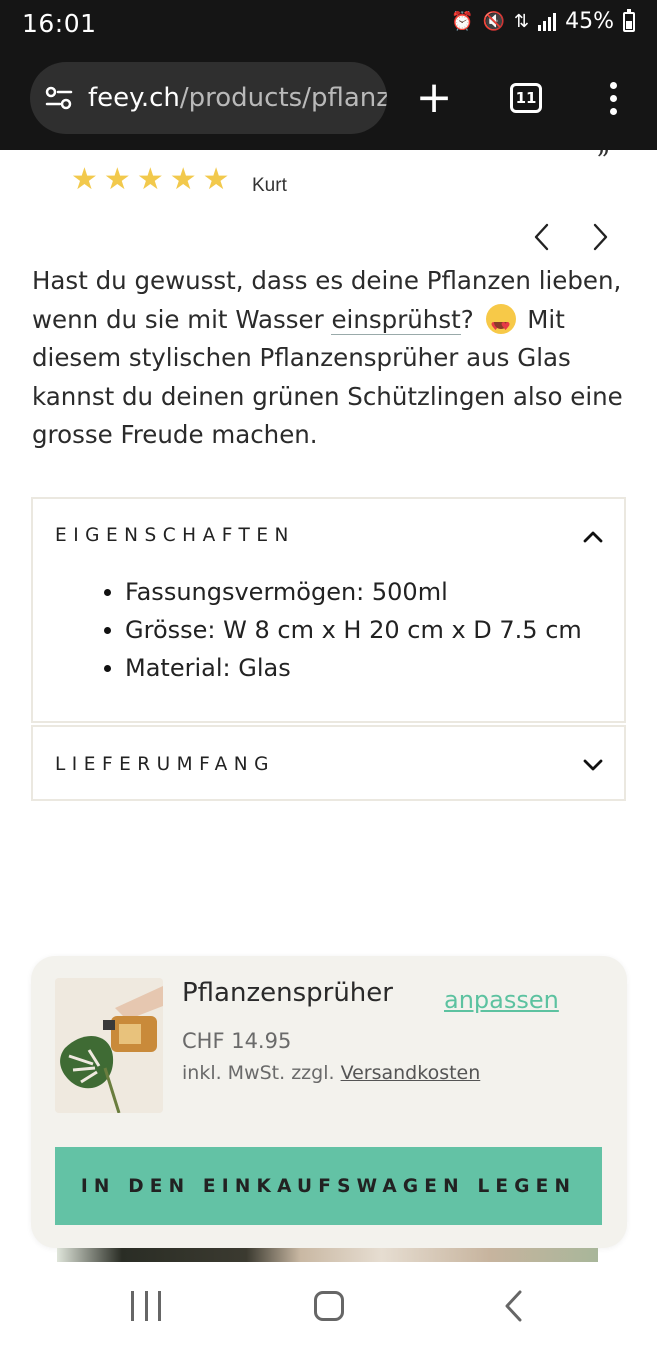  I want to click on chevron-down-icon, so click(593, 765).